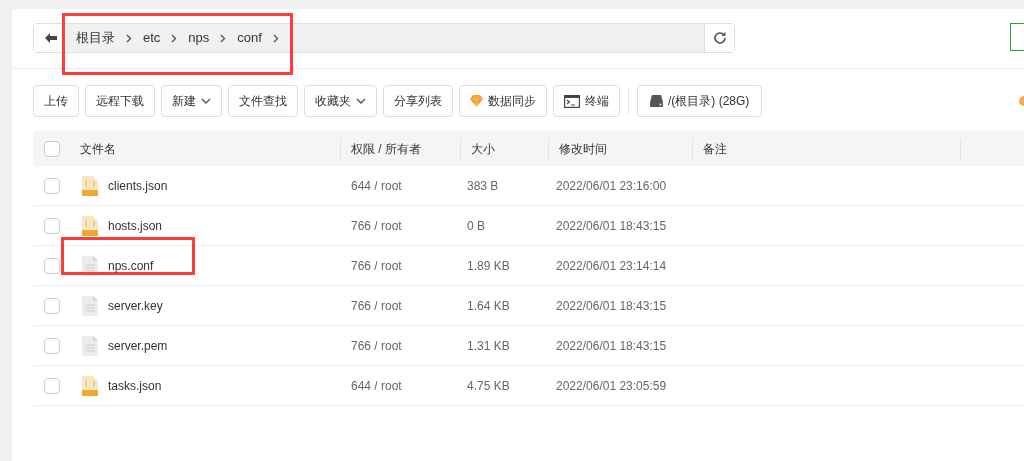 This screenshot has width=1024, height=461. What do you see at coordinates (120, 101) in the screenshot?
I see `toolbar-button: 远程下载` at bounding box center [120, 101].